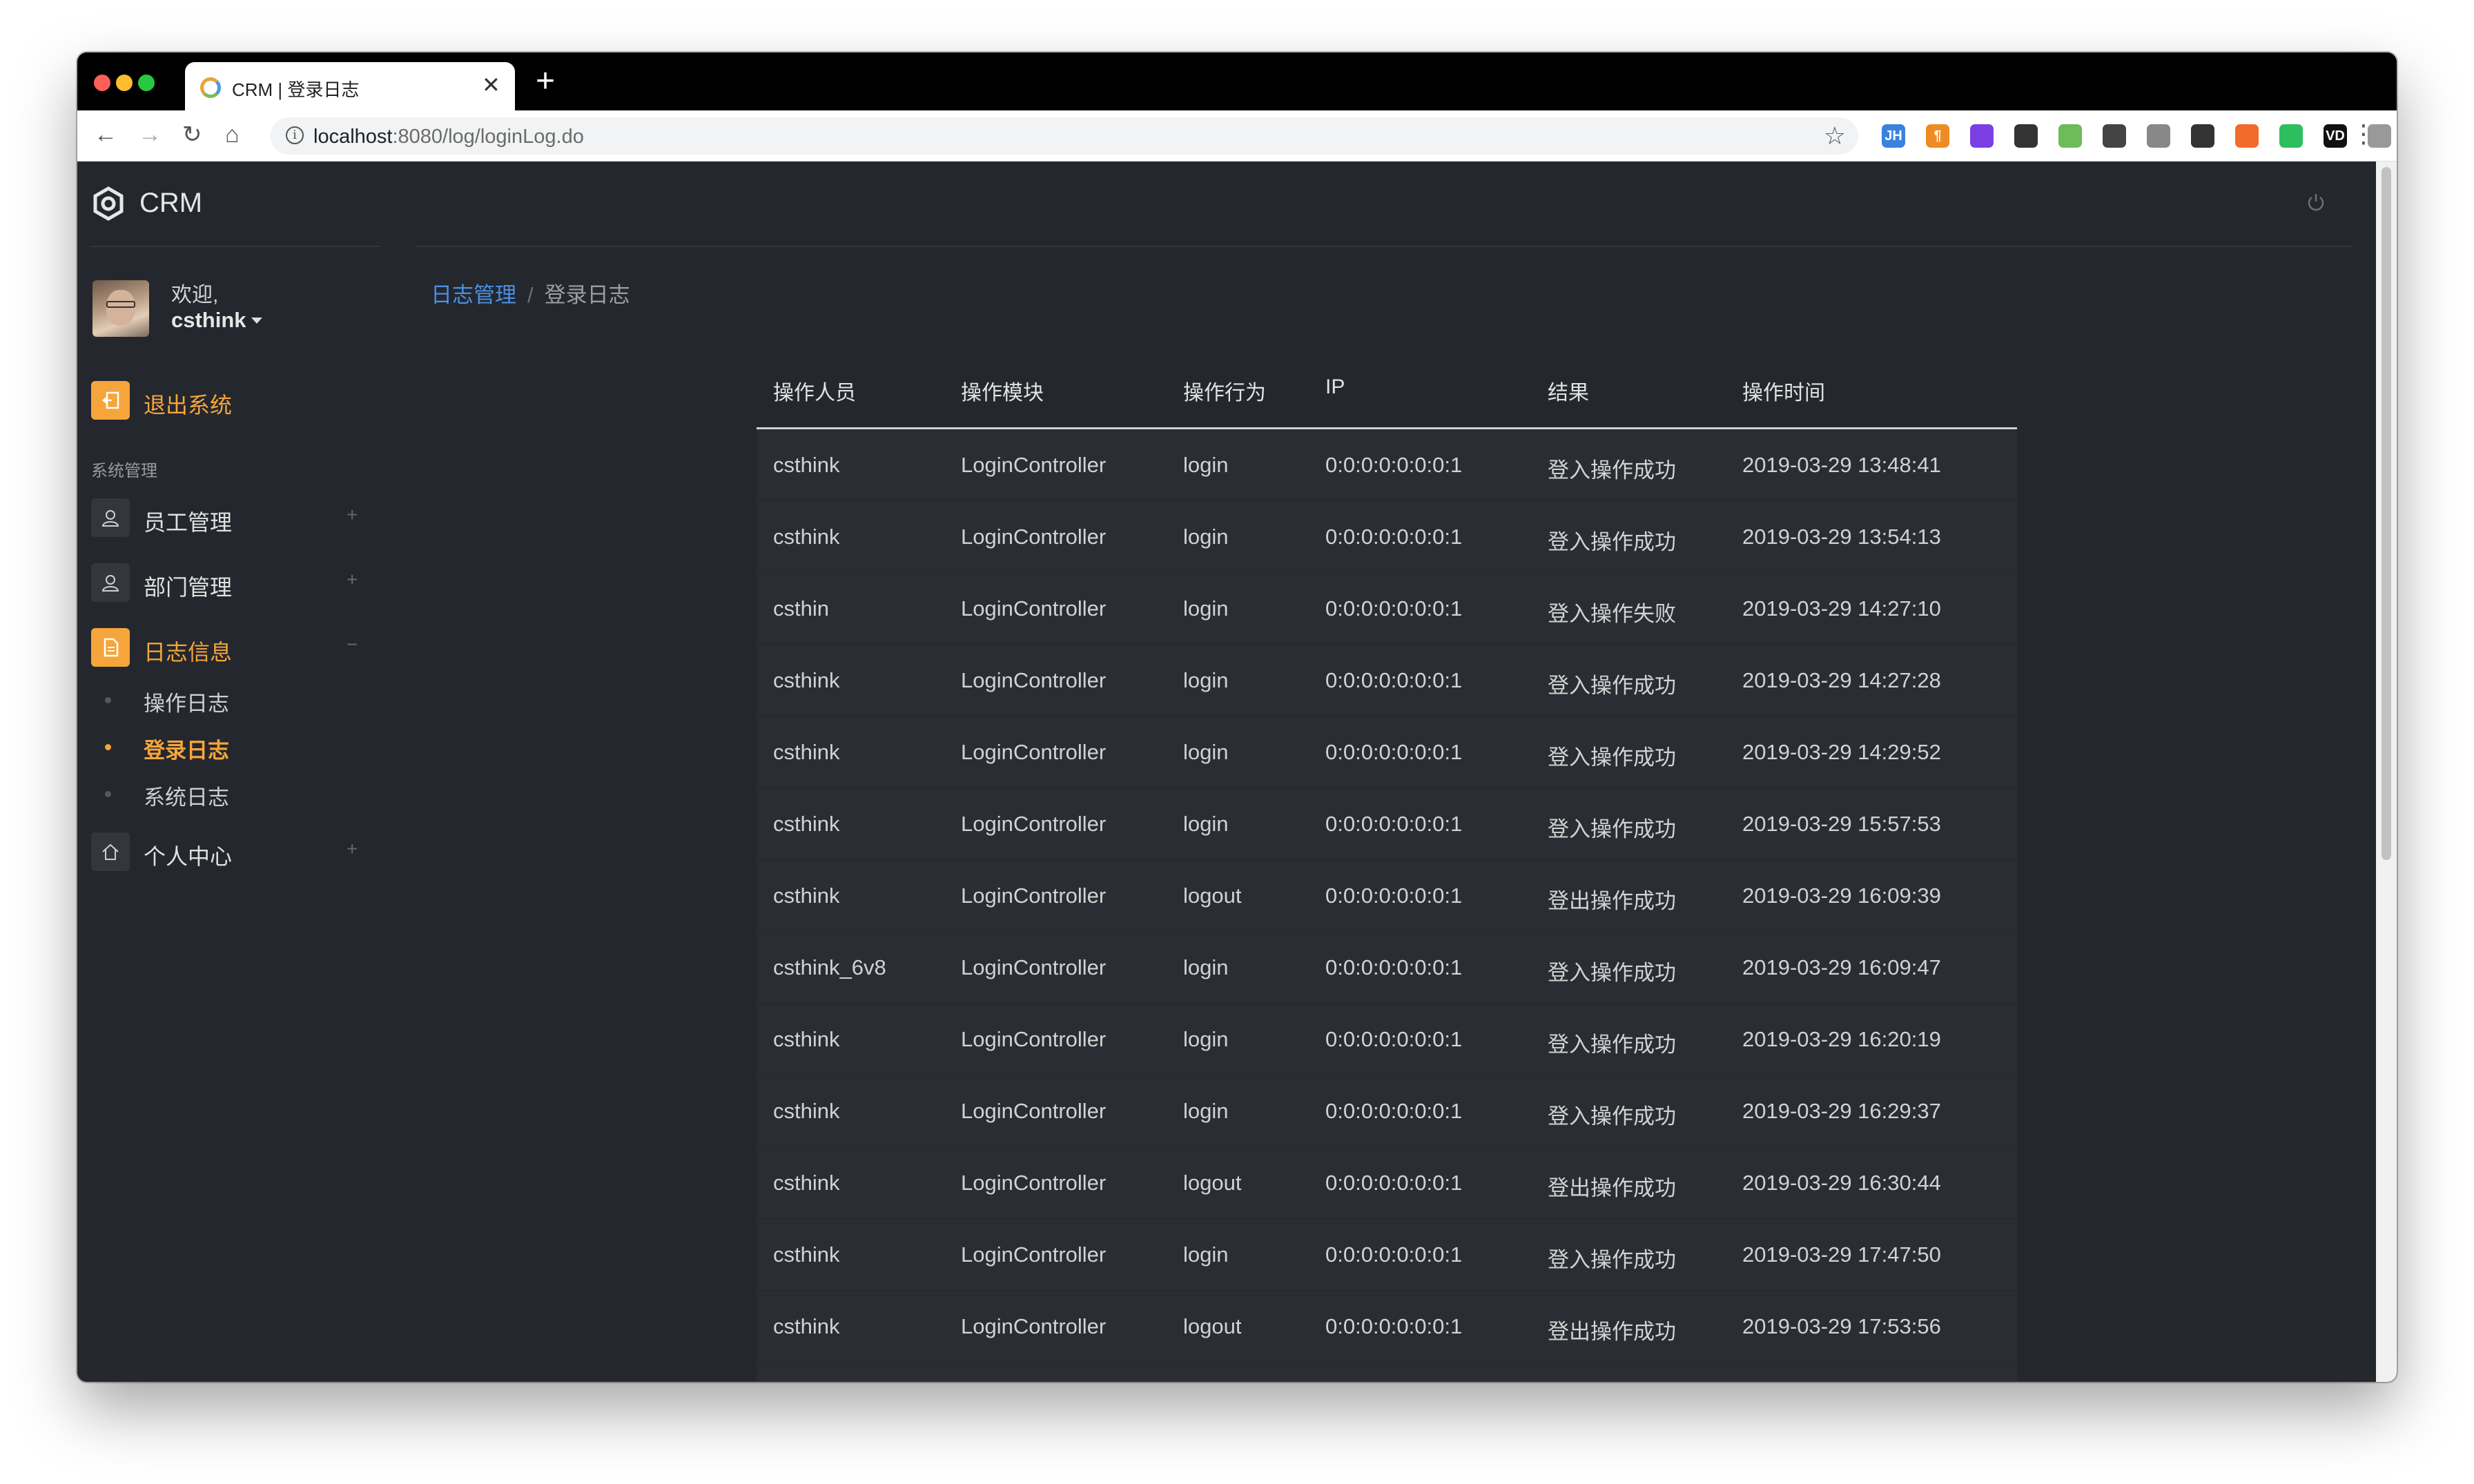 This screenshot has height=1484, width=2474. Describe the element at coordinates (256, 321) in the screenshot. I see `caret-down-icon` at that location.